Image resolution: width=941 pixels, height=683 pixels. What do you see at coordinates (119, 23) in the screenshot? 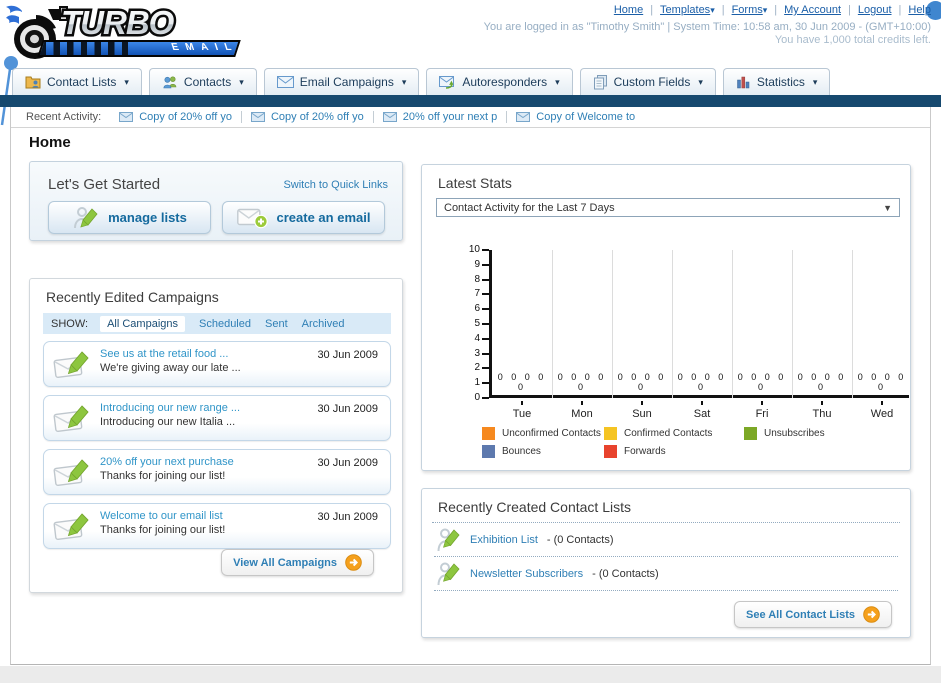
I see `brand-wordmark: TURBO` at bounding box center [119, 23].